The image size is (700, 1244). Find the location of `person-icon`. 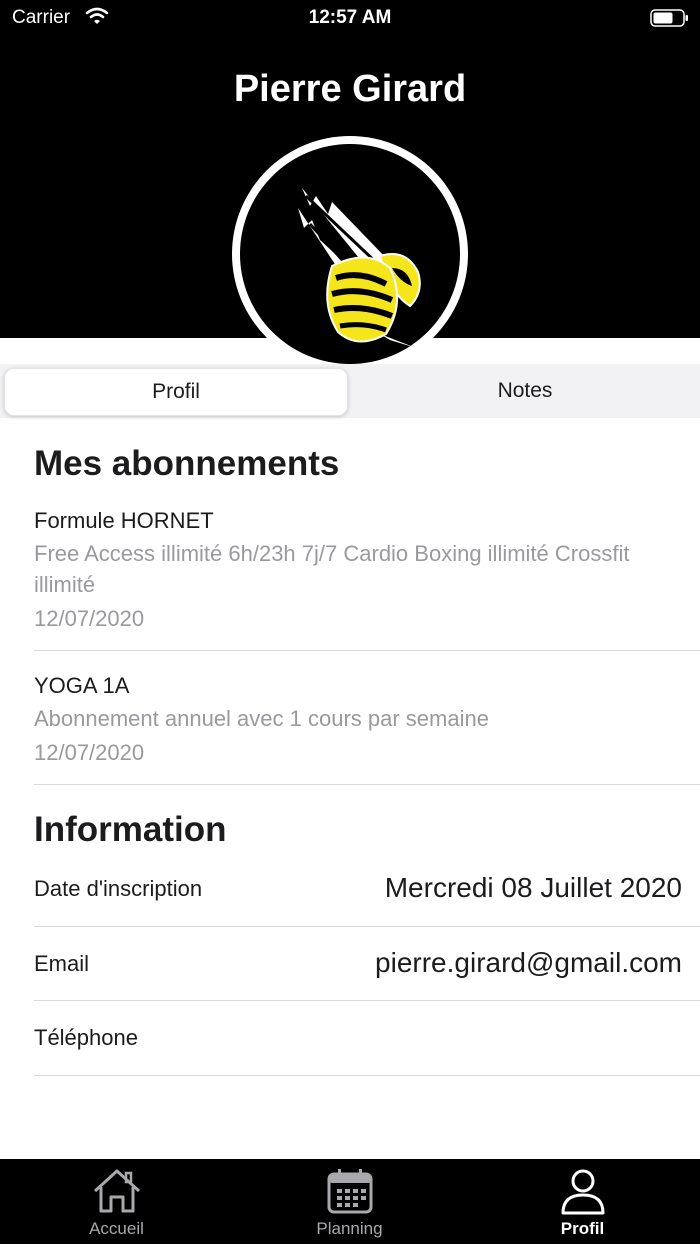

person-icon is located at coordinates (583, 1191).